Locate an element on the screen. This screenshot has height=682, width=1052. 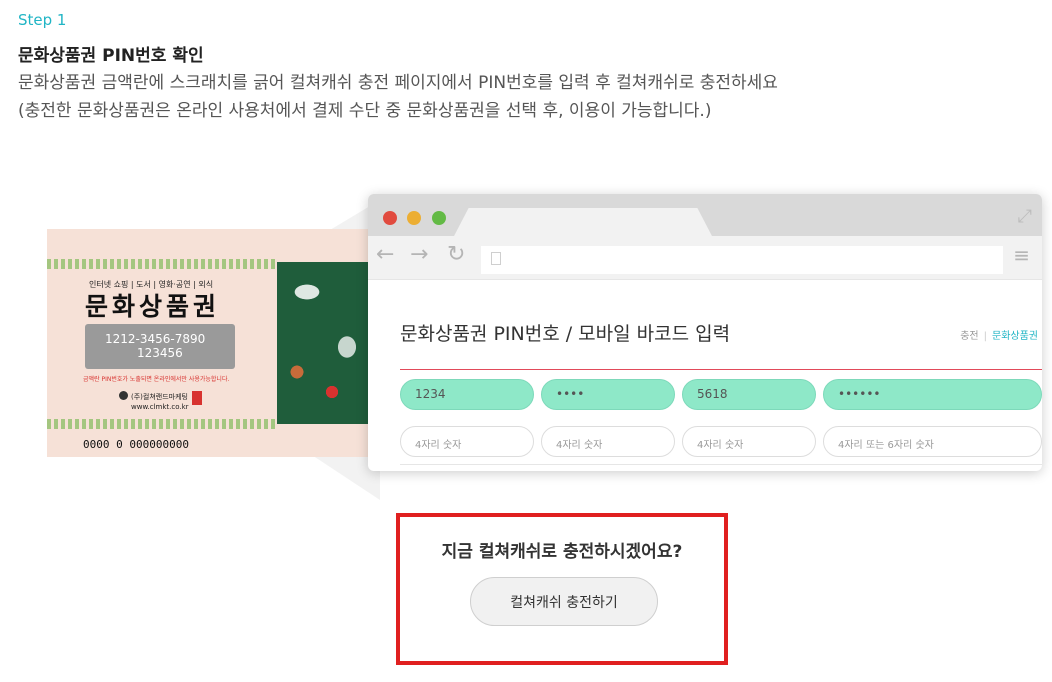
card-company: (주)컬쳐랜드마케팅 is located at coordinates (159, 397).